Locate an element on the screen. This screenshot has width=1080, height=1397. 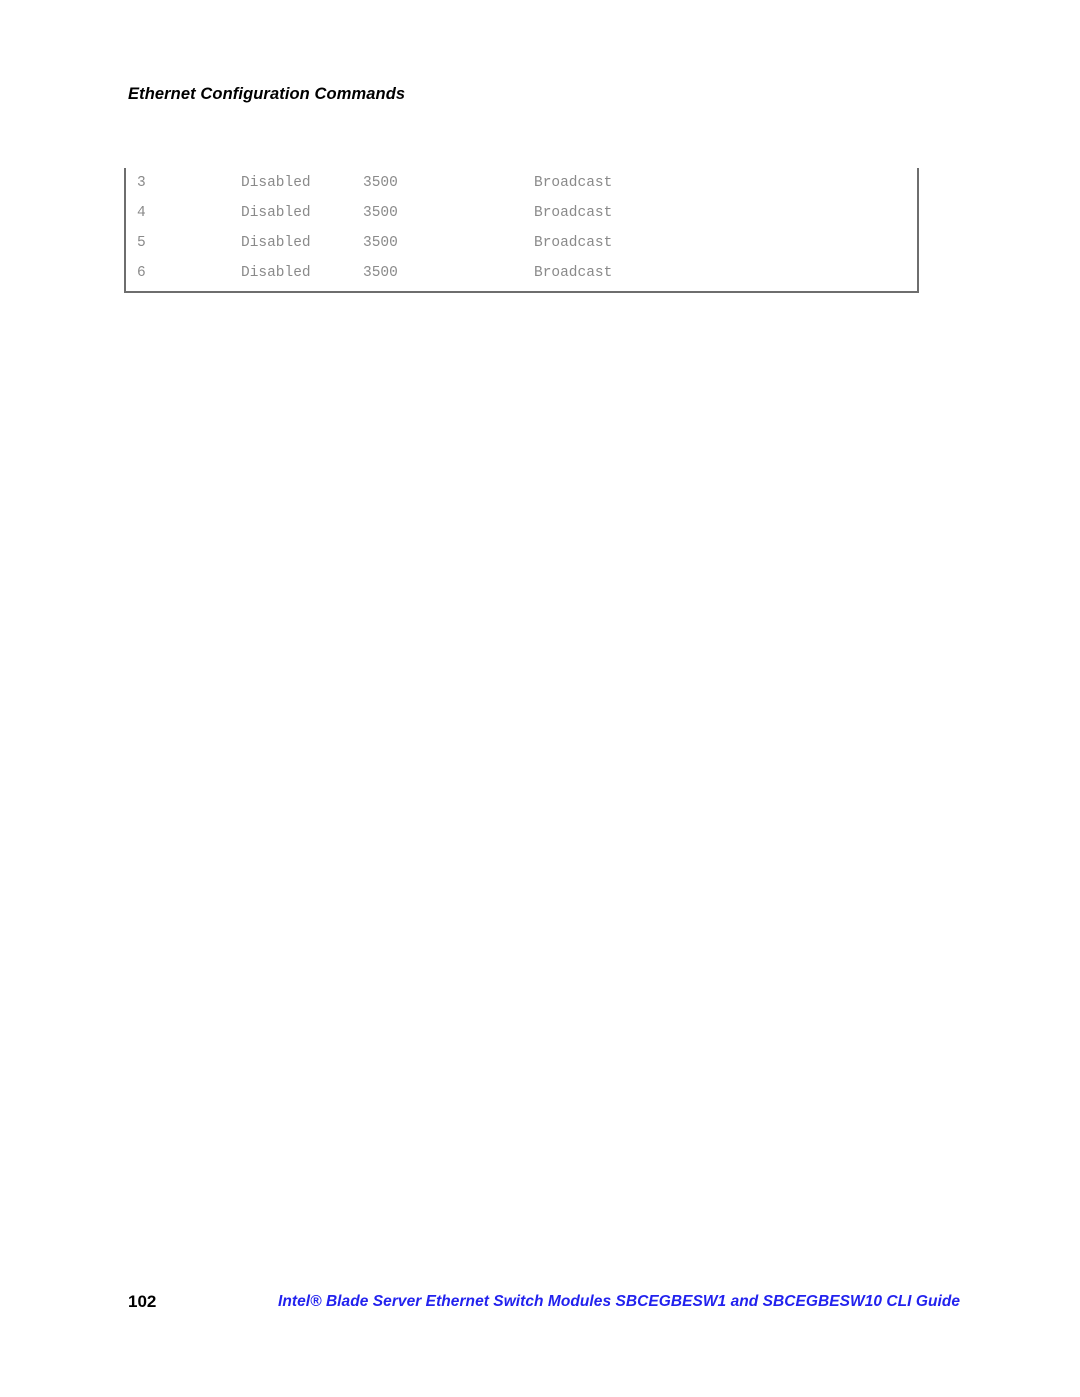
table-row: 3 Disabled 3500 Broadcast is located at coordinates (521, 183).